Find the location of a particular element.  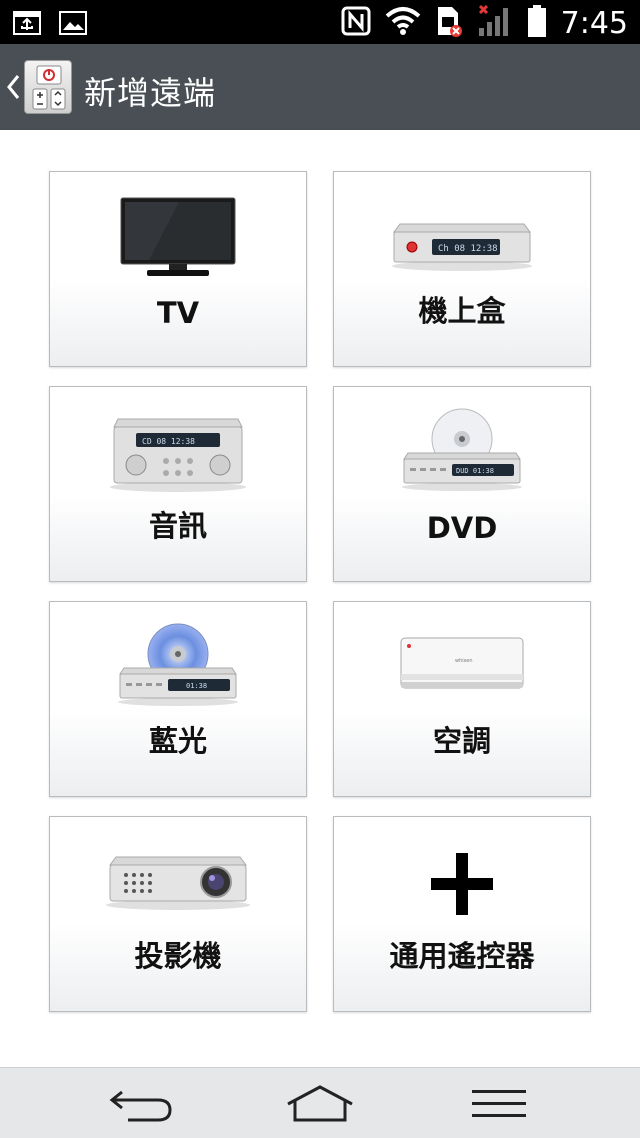

tile-set-top-box: Ch 08 12:38 機上盒 is located at coordinates (462, 269).